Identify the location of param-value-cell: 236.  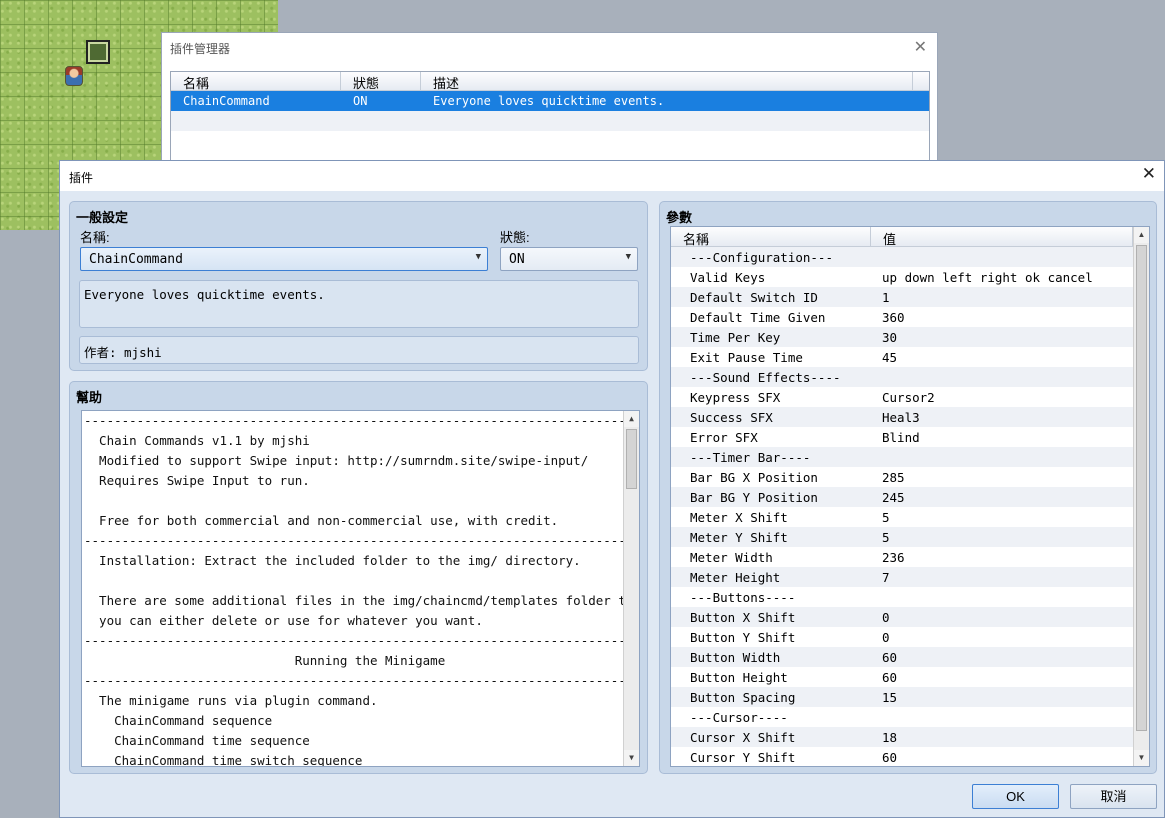
(893, 557).